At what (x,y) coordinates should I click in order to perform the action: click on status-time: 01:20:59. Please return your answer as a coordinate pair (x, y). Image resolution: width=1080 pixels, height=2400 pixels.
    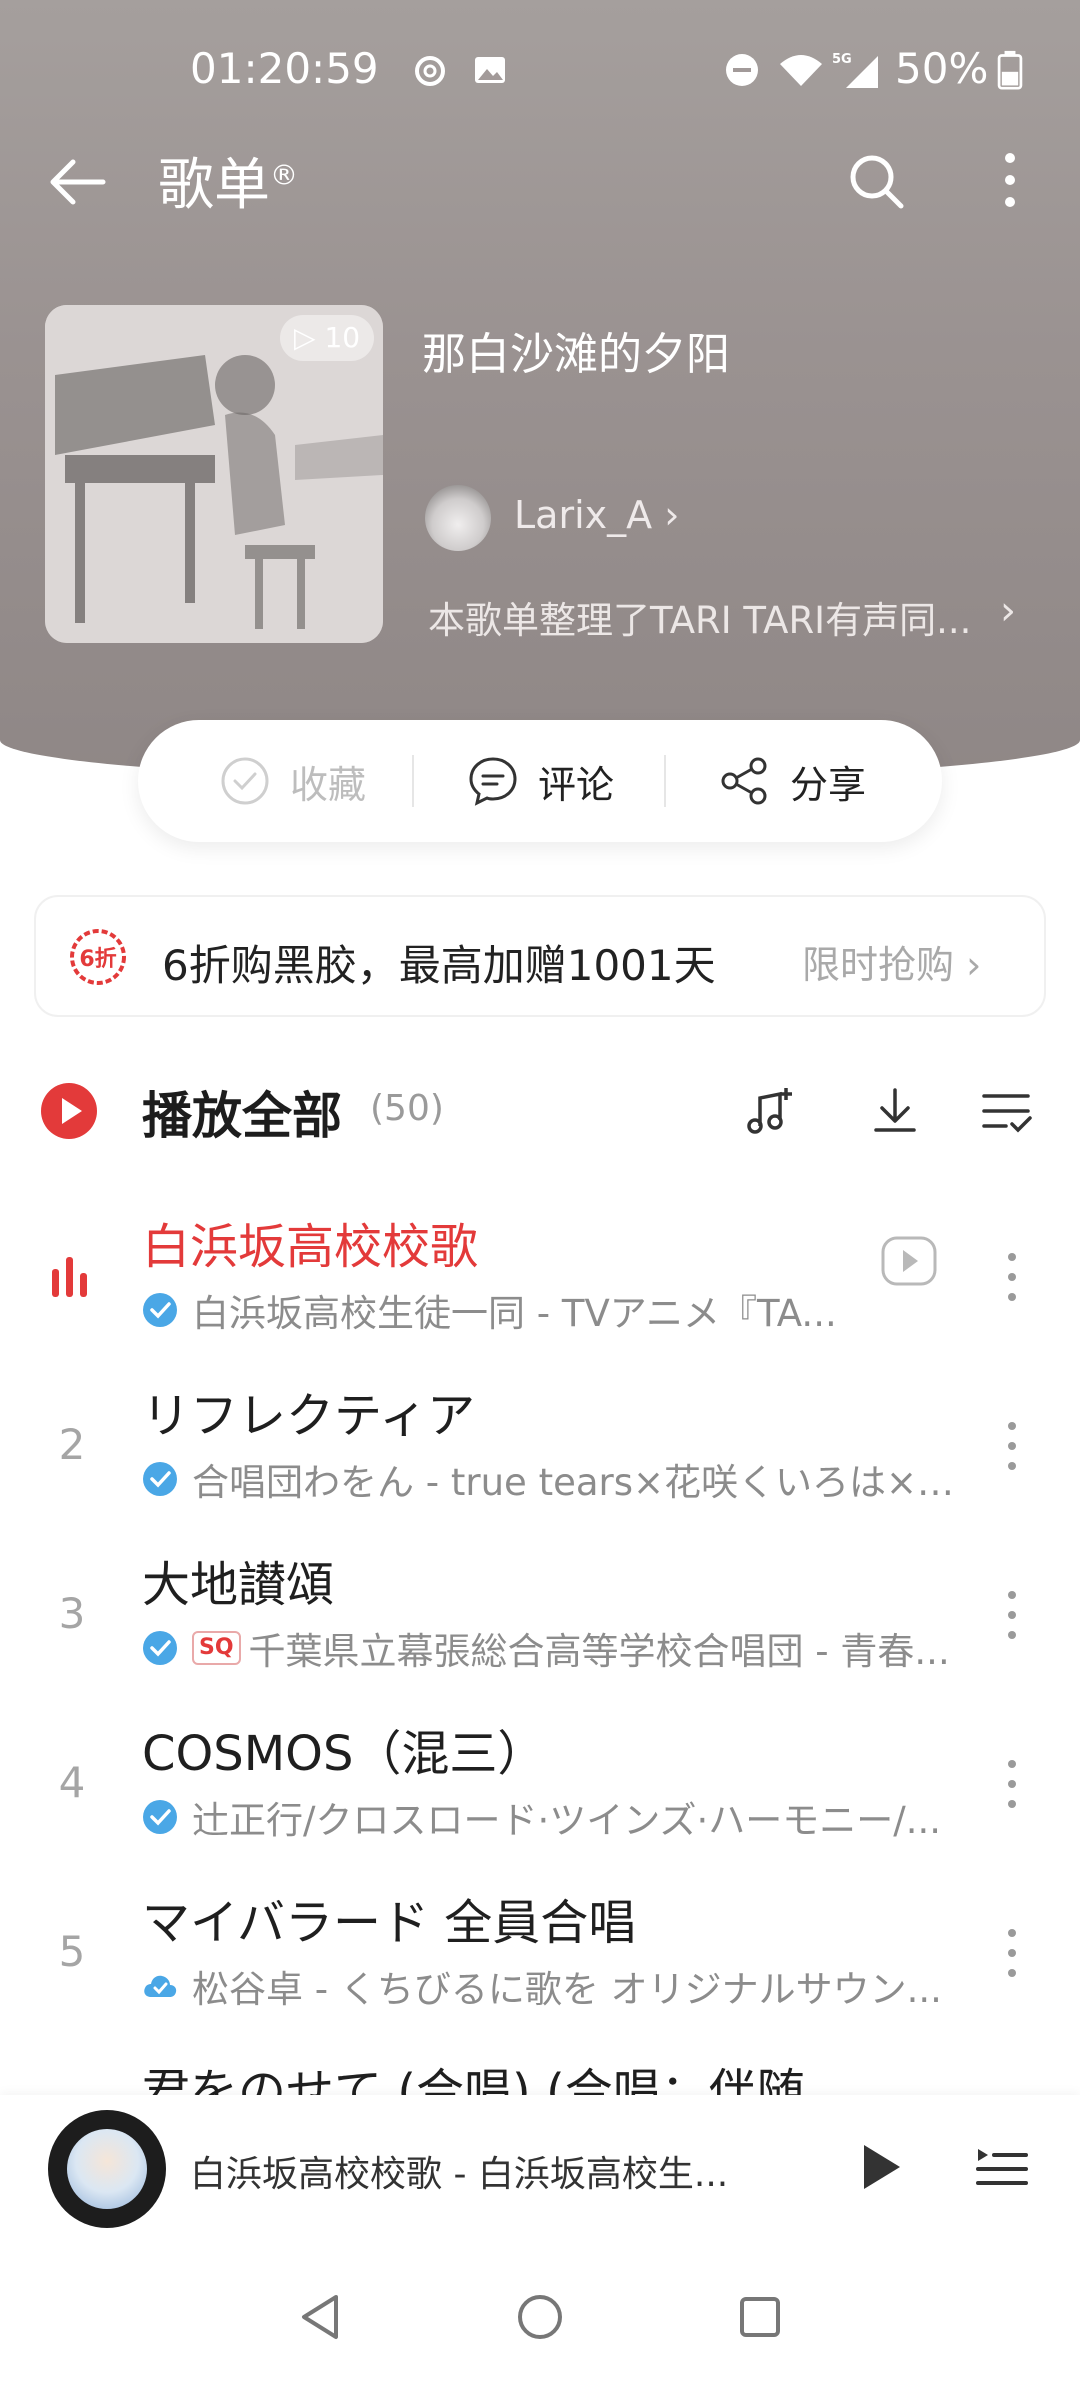
    Looking at the image, I should click on (284, 68).